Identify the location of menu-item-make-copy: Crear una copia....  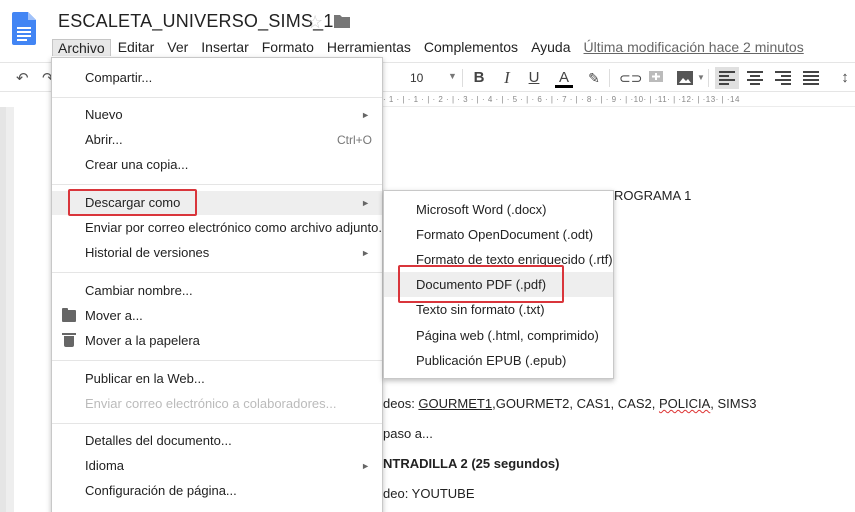
(217, 165).